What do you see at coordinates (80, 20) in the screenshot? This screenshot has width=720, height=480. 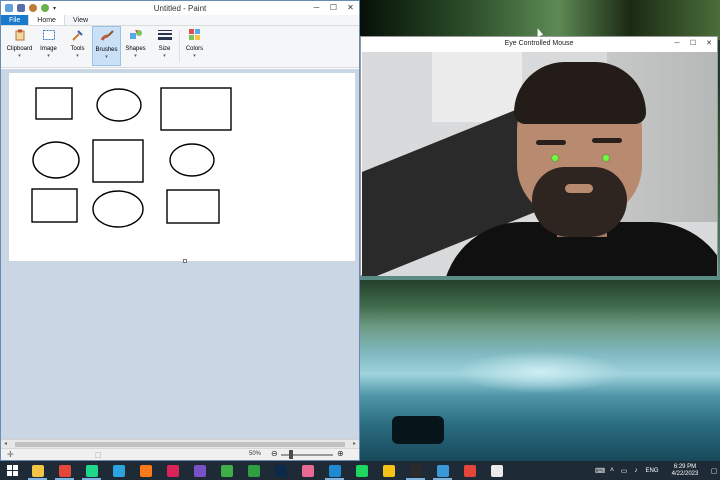 I see `tab-view: View` at bounding box center [80, 20].